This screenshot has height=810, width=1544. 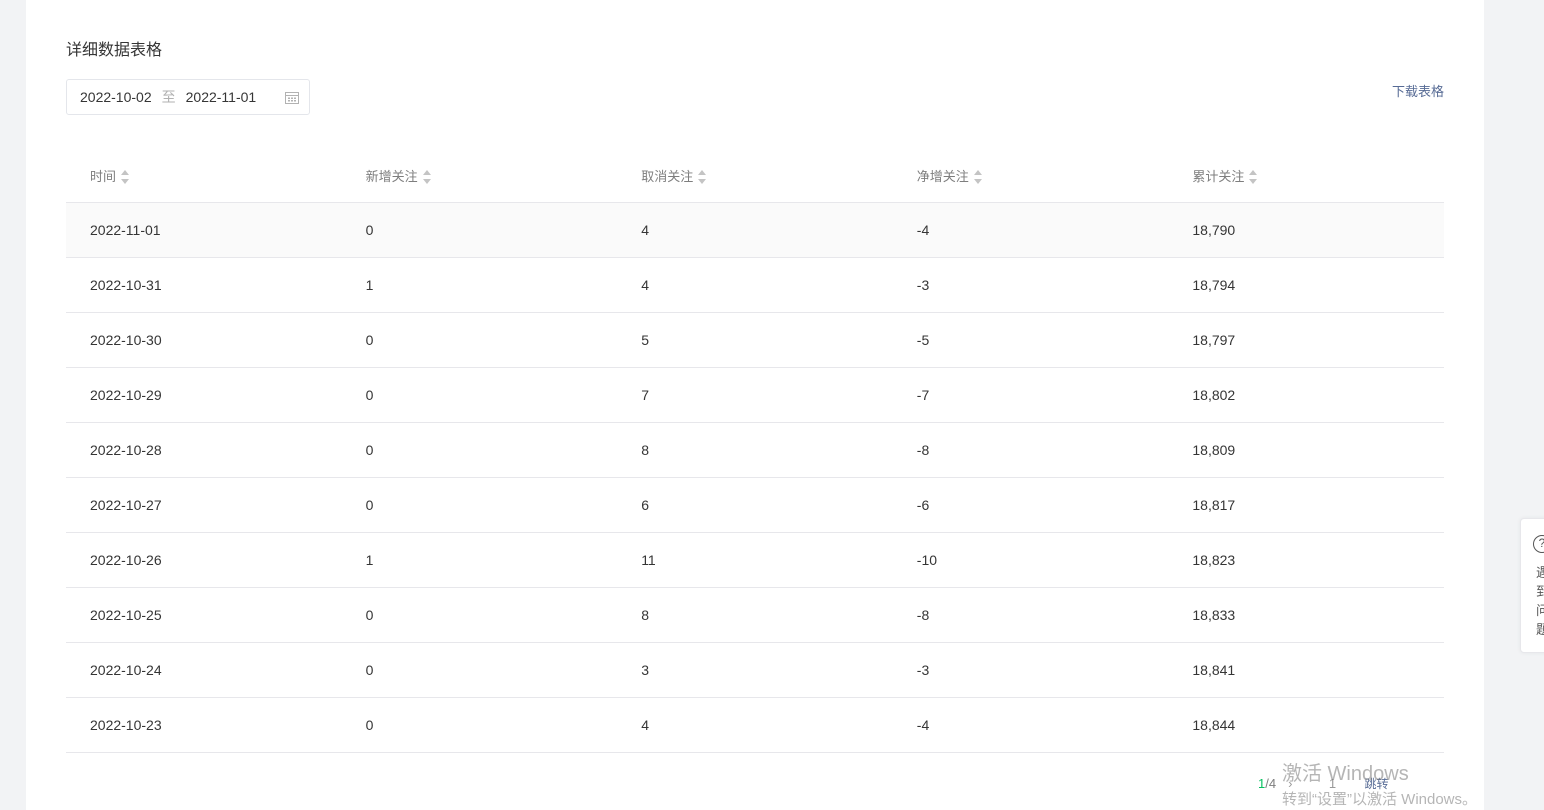 I want to click on cell-time: 2022-10-29, so click(x=204, y=395).